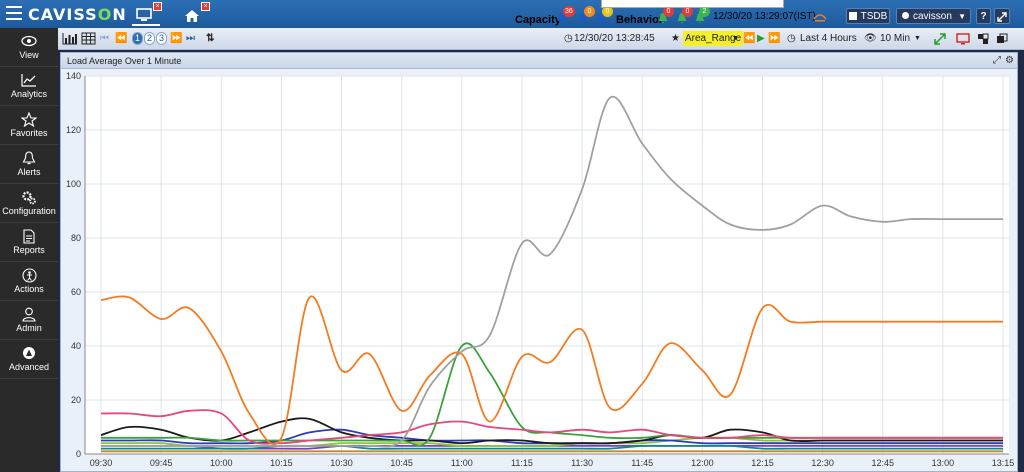 The width and height of the screenshot is (1024, 472). I want to click on database-icon, so click(852, 16).